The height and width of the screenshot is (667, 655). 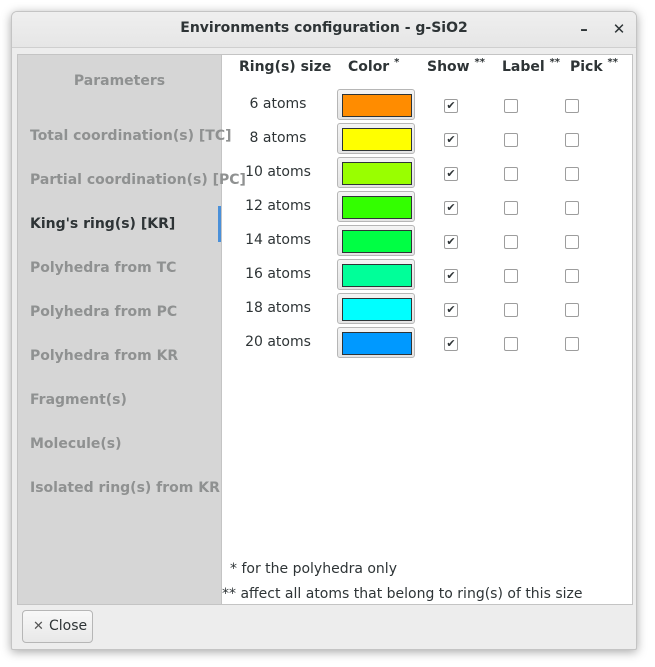 I want to click on ring-size-label: 6 atoms, so click(x=278, y=104).